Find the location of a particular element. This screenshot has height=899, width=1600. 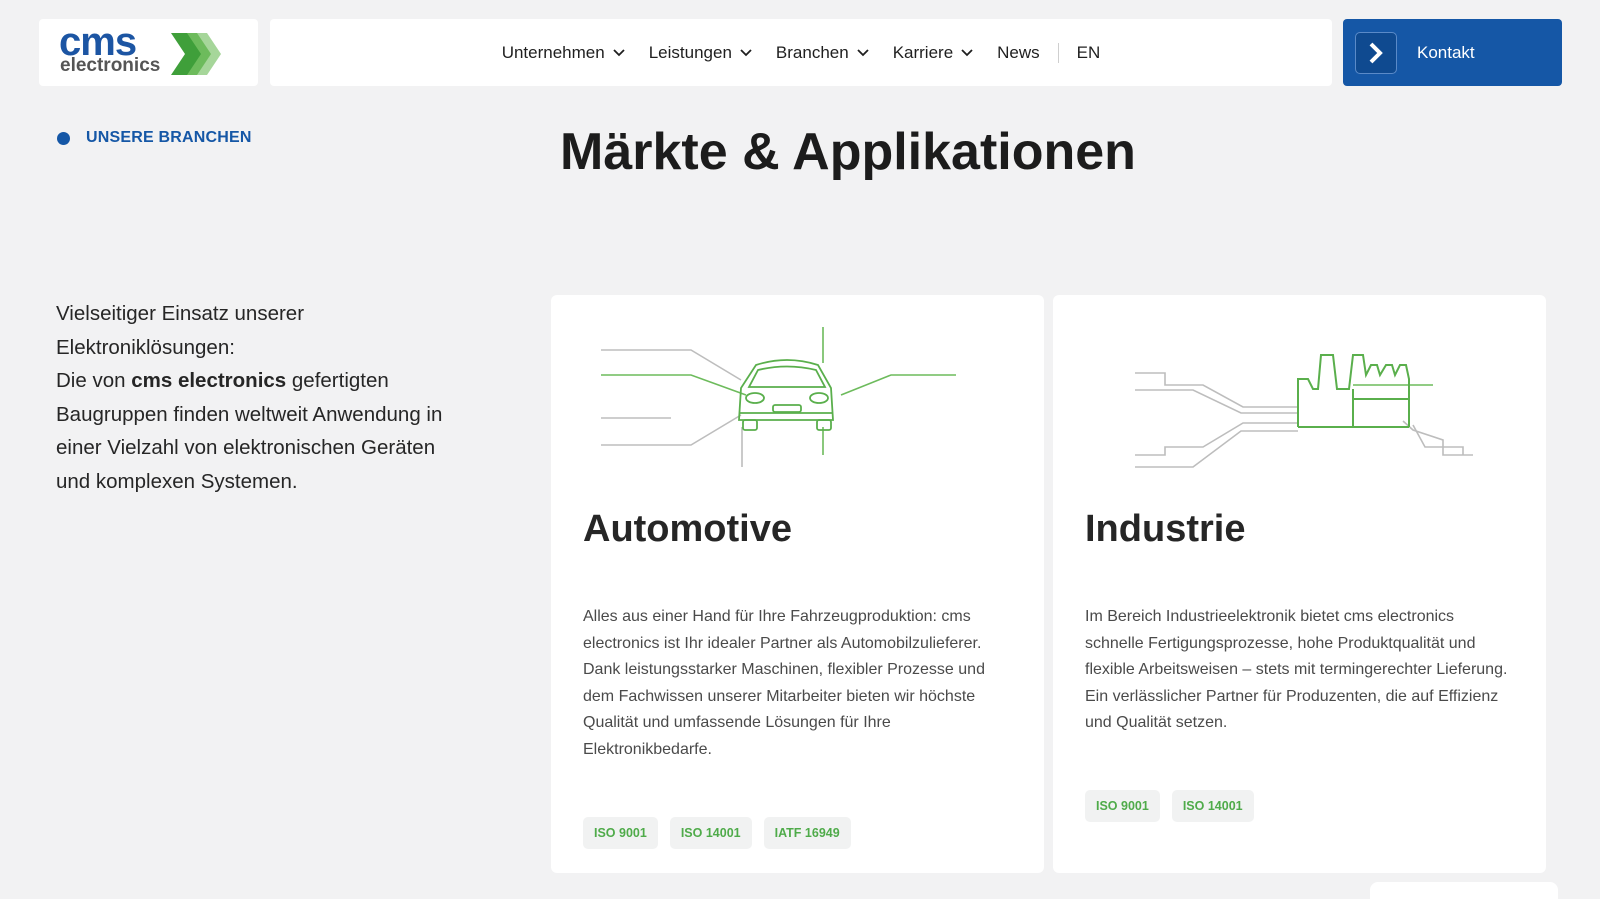

contact-label: Kontakt is located at coordinates (1446, 52).